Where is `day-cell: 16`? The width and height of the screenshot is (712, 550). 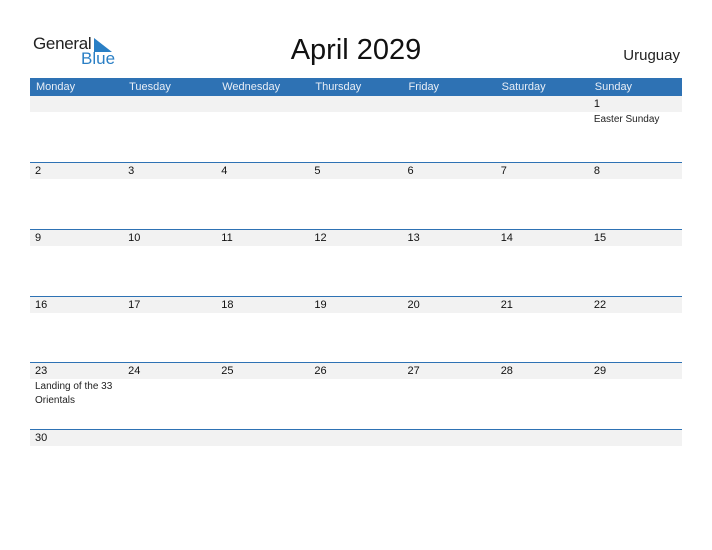 day-cell: 16 is located at coordinates (76, 330).